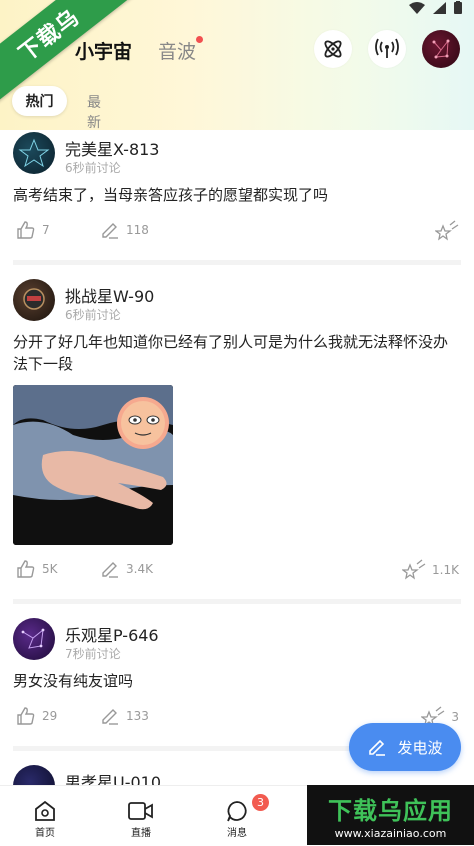  What do you see at coordinates (420, 747) in the screenshot?
I see `send-wave-label: 发电波` at bounding box center [420, 747].